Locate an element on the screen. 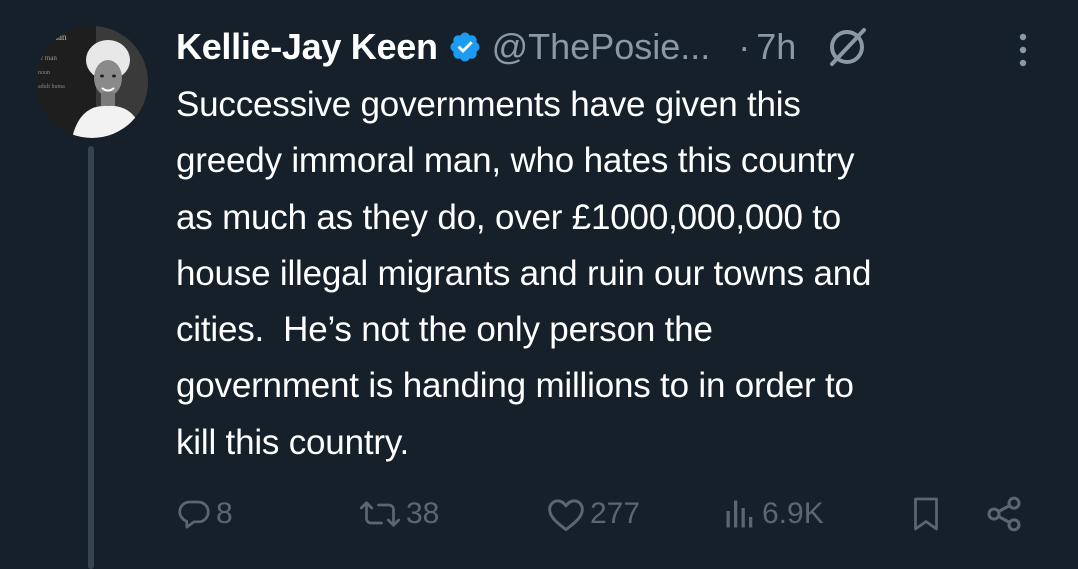 The image size is (1078, 569). grok-icon is located at coordinates (847, 47).